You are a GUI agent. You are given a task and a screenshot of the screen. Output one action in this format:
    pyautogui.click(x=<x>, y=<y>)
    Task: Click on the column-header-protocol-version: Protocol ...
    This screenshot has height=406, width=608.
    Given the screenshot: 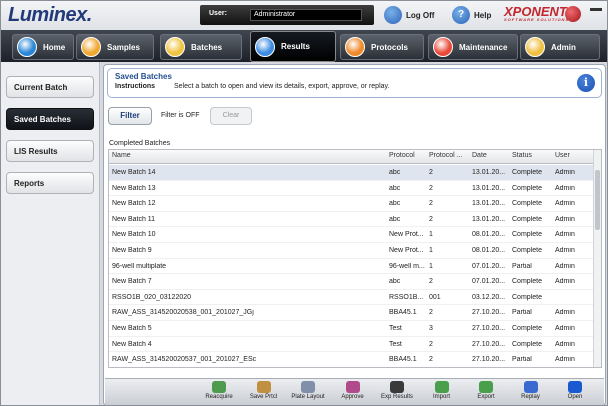 What is the action you would take?
    pyautogui.click(x=445, y=155)
    